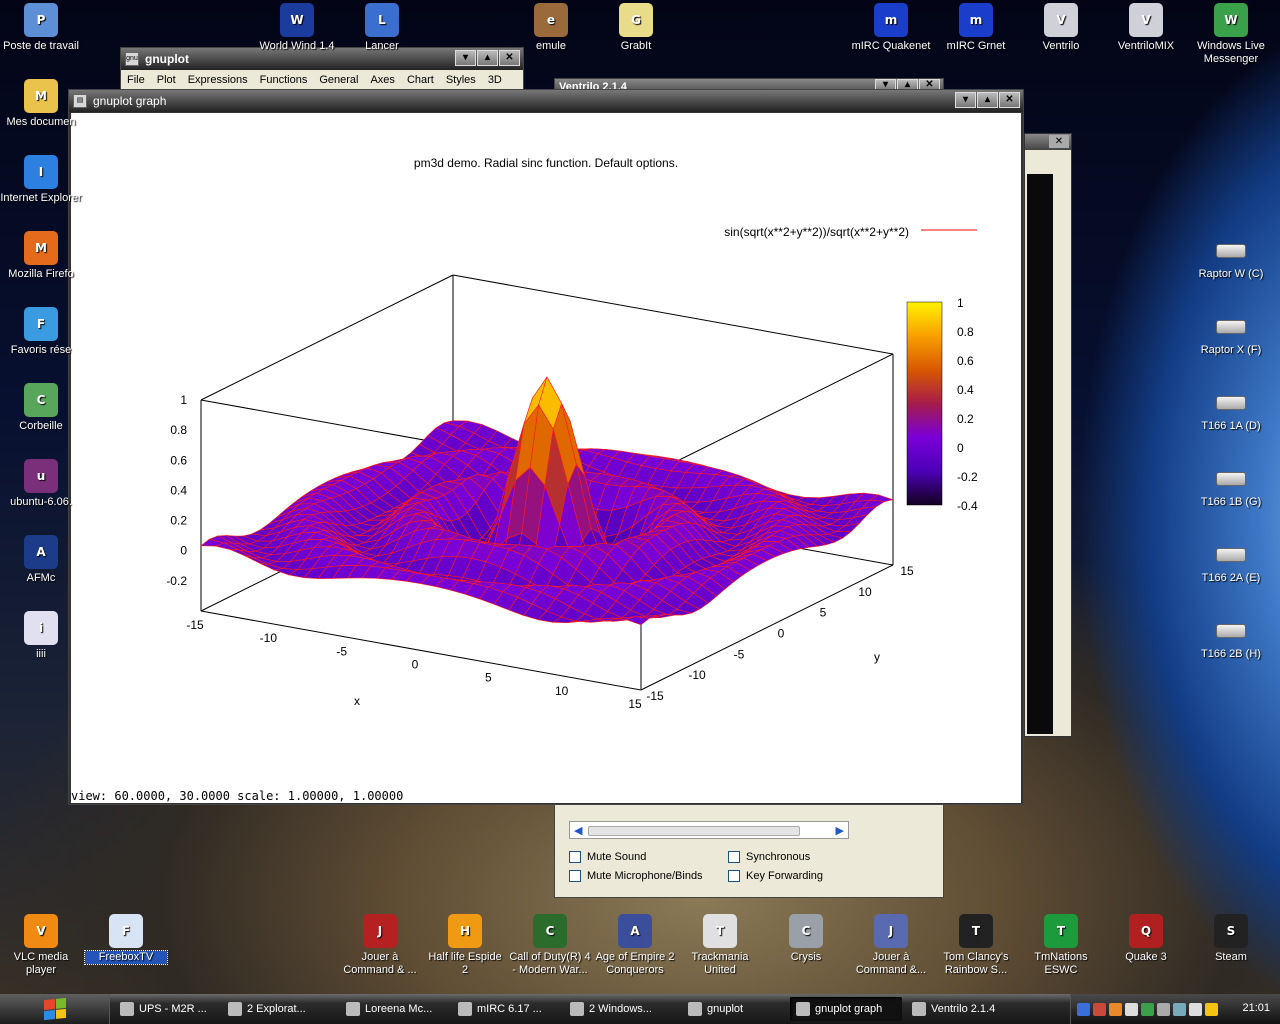  What do you see at coordinates (840, 830) in the screenshot?
I see `scroll-right-arrow: ▶` at bounding box center [840, 830].